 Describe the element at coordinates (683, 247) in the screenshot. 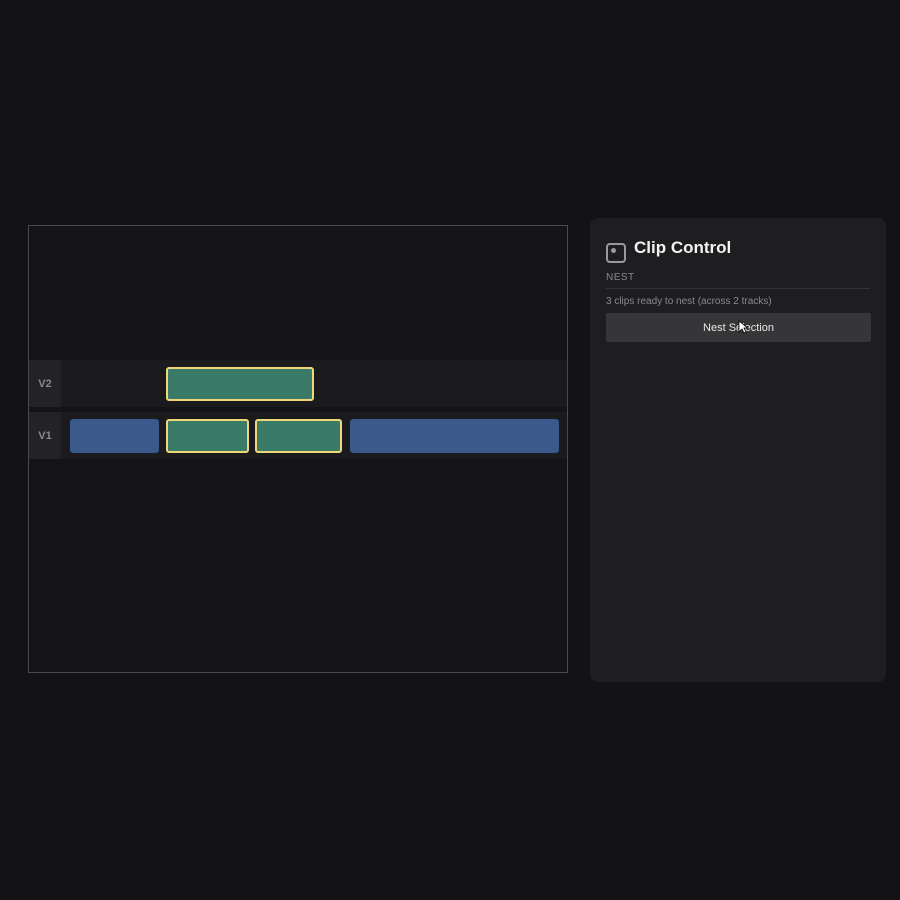

I see `panel-title: Clip Control` at that location.